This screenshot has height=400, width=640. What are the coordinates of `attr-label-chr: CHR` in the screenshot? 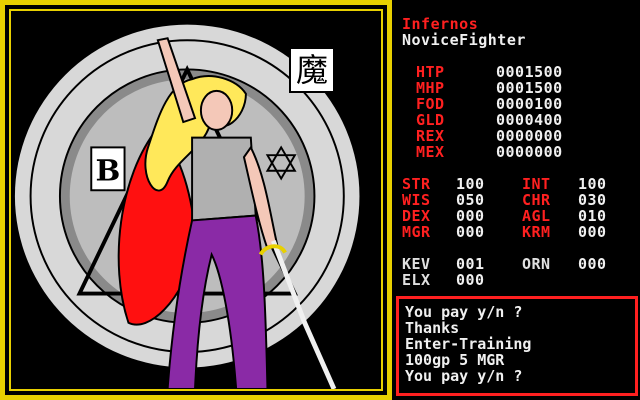 It's located at (536, 200).